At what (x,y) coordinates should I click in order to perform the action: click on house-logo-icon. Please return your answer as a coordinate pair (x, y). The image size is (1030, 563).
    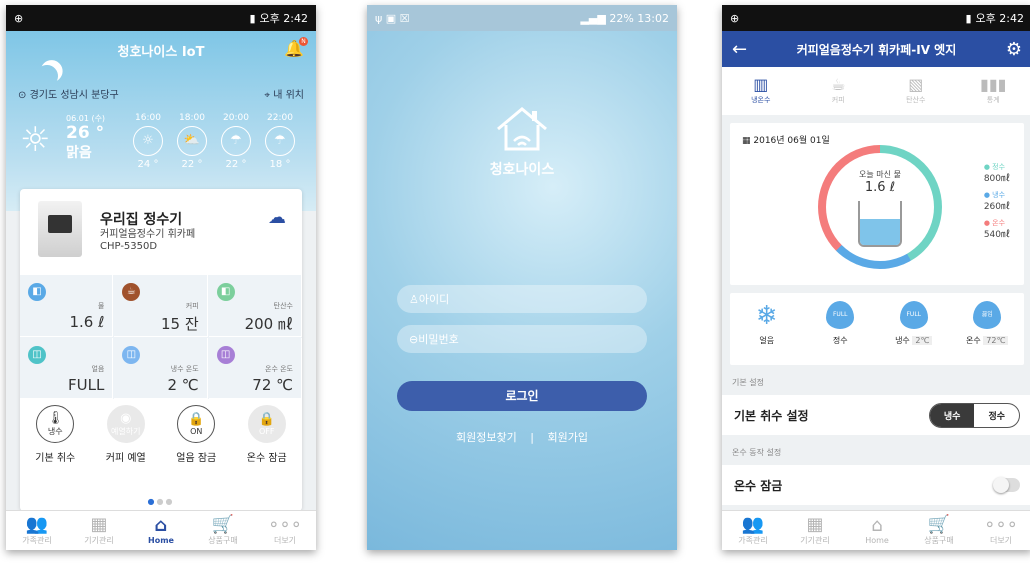
    Looking at the image, I should click on (522, 129).